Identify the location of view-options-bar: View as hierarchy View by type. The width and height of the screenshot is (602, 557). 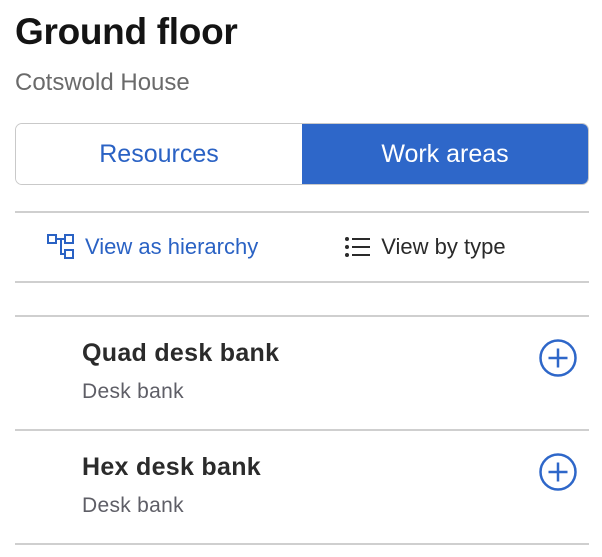
(302, 247).